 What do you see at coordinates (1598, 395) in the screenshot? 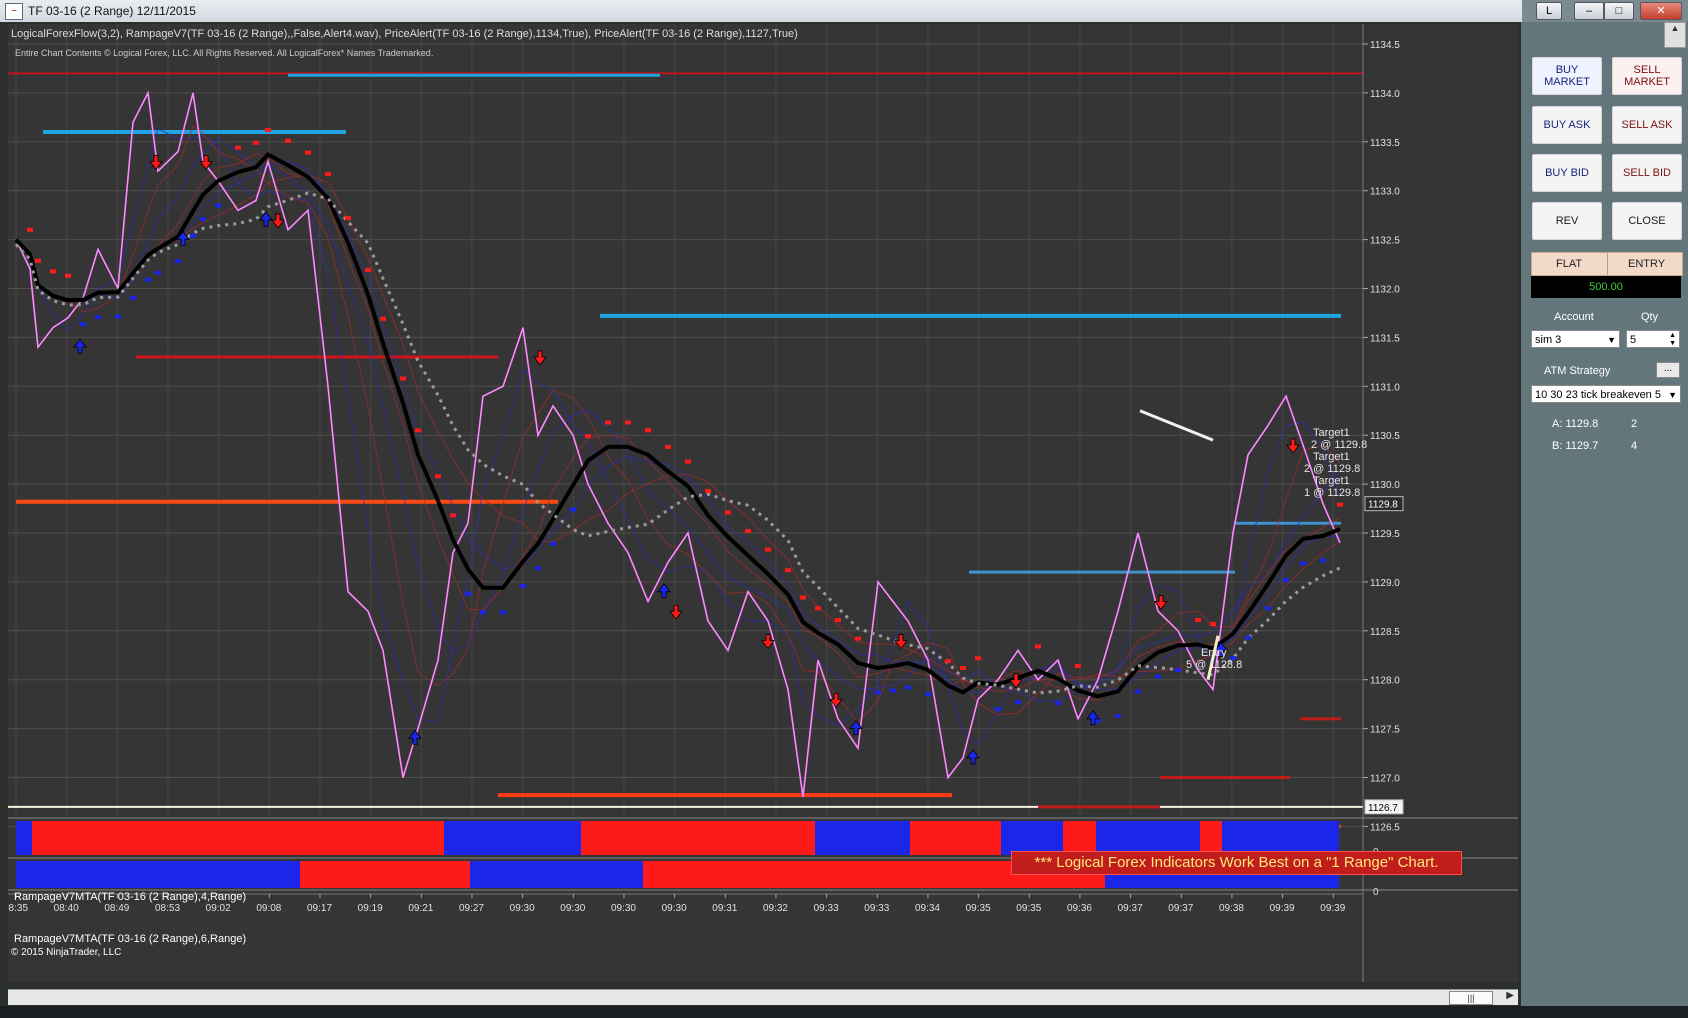
I see `atm-strategy-value: 10 30 23 tick breakeven 5` at bounding box center [1598, 395].